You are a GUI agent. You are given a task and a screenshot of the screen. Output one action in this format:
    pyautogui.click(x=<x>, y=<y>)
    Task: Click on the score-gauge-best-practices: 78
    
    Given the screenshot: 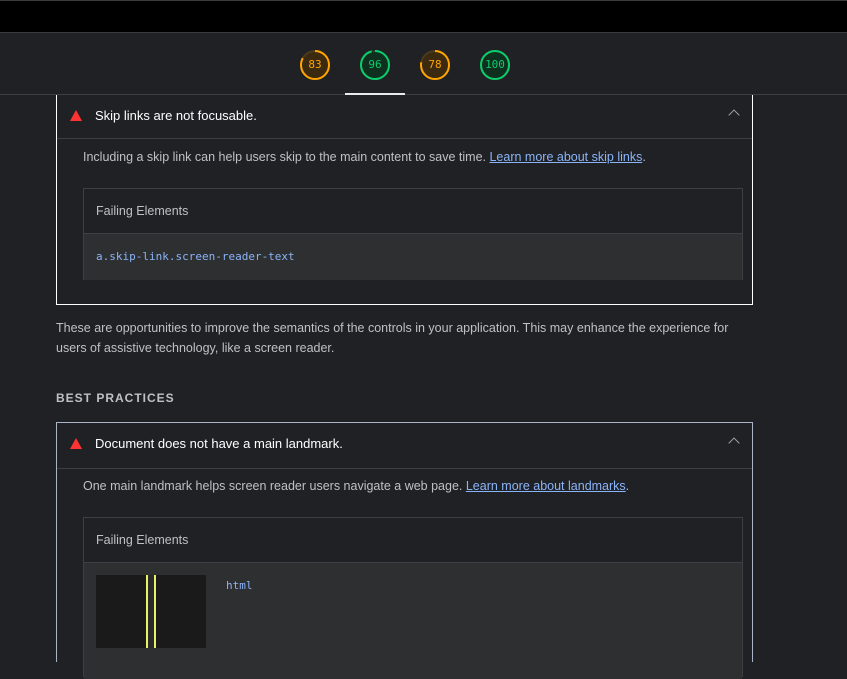 What is the action you would take?
    pyautogui.click(x=435, y=65)
    